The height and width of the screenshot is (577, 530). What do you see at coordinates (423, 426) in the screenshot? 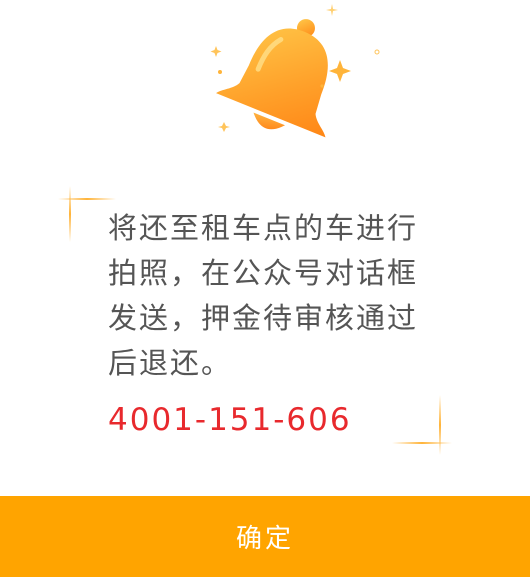
I see `sparkle-decoration` at bounding box center [423, 426].